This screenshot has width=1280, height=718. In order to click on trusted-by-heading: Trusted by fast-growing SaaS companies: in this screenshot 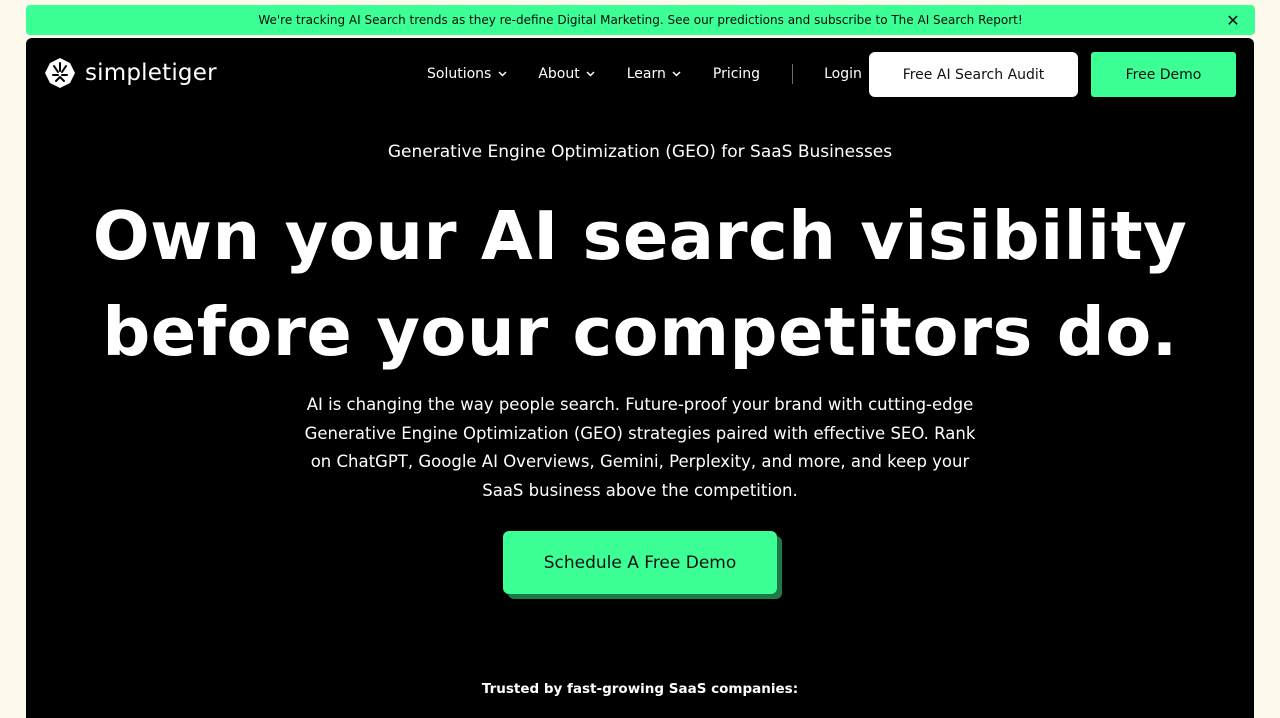, I will do `click(640, 689)`.